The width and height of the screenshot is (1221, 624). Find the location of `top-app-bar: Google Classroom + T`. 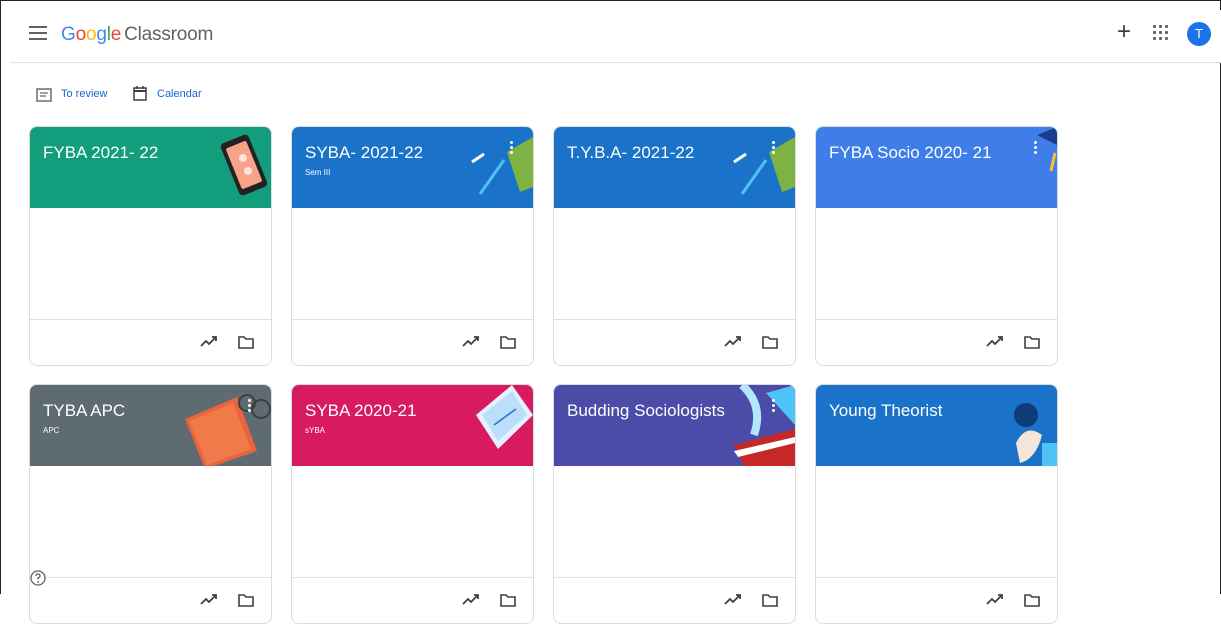

top-app-bar: Google Classroom + T is located at coordinates (615, 36).